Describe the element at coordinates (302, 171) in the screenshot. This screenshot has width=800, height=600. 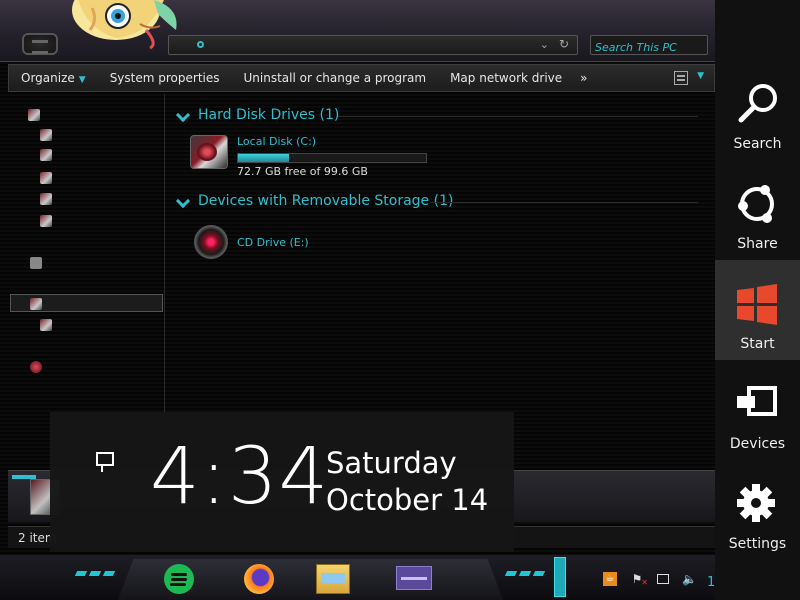
I see `drive-free-space: 72.7 GB free of 99.6 GB` at that location.